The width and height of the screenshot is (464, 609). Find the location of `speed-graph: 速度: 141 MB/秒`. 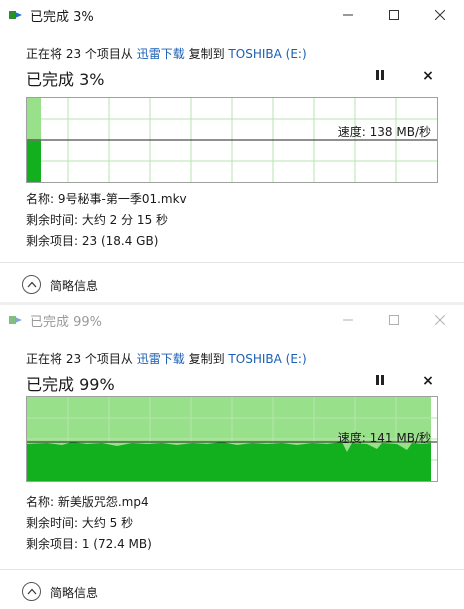

speed-graph: 速度: 141 MB/秒 is located at coordinates (232, 439).